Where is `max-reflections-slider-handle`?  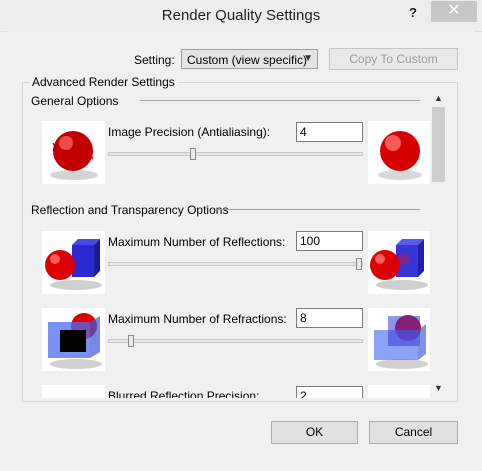
max-reflections-slider-handle is located at coordinates (359, 264).